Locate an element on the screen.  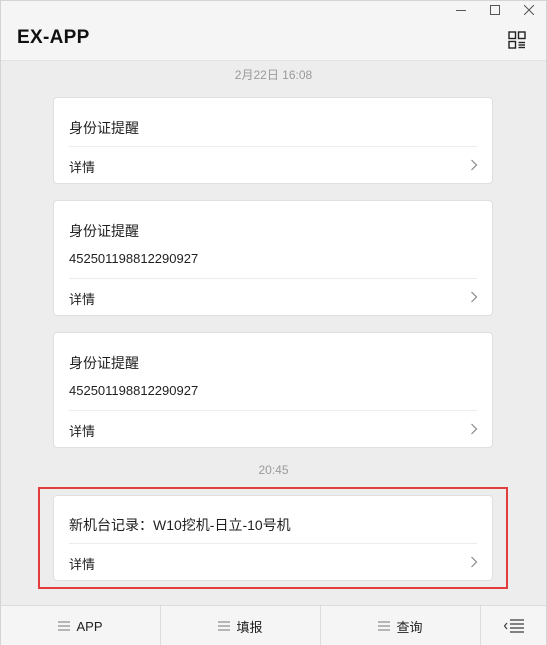
timestamp: 2月22日 16:08 is located at coordinates (273, 75).